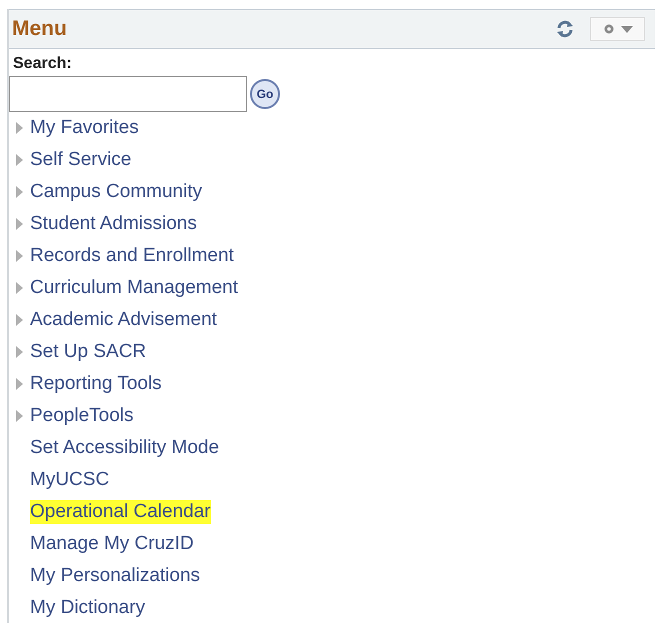 The width and height of the screenshot is (661, 623). What do you see at coordinates (123, 320) in the screenshot?
I see `menu-link: Academic Advisement` at bounding box center [123, 320].